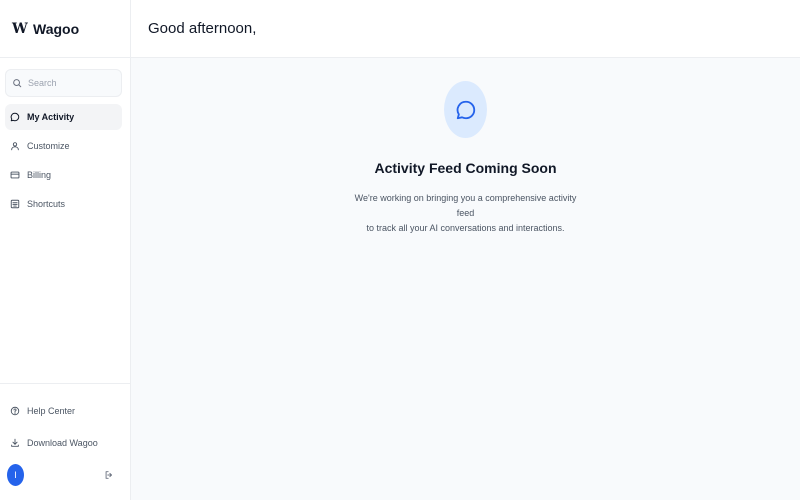  I want to click on download-icon, so click(15, 442).